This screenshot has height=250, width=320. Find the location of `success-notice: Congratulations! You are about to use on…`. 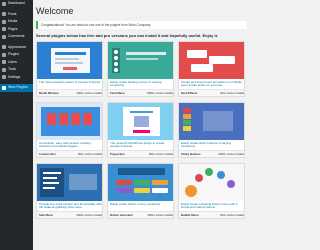

success-notice: Congratulations! You are about to use on… is located at coordinates (141, 25).